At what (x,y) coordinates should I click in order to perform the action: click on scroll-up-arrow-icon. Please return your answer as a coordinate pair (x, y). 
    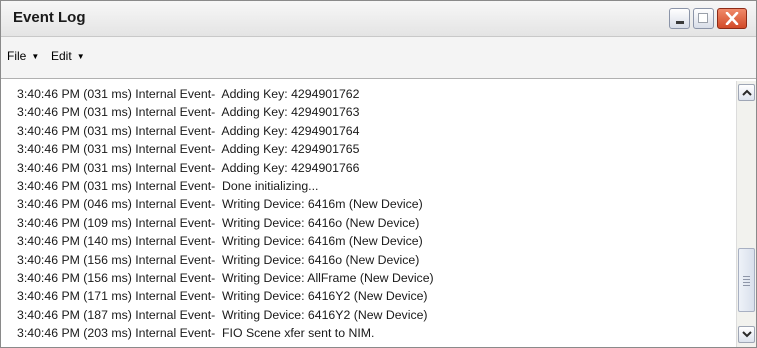
    Looking at the image, I should click on (747, 92).